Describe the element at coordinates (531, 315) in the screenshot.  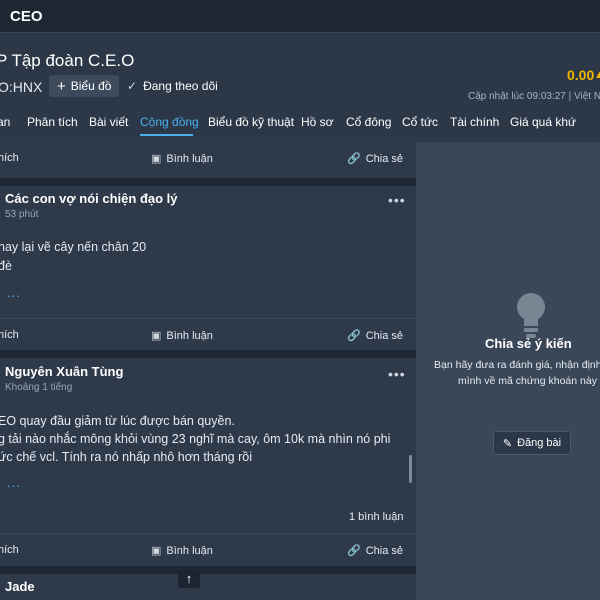
I see `lightbulb-icon` at that location.